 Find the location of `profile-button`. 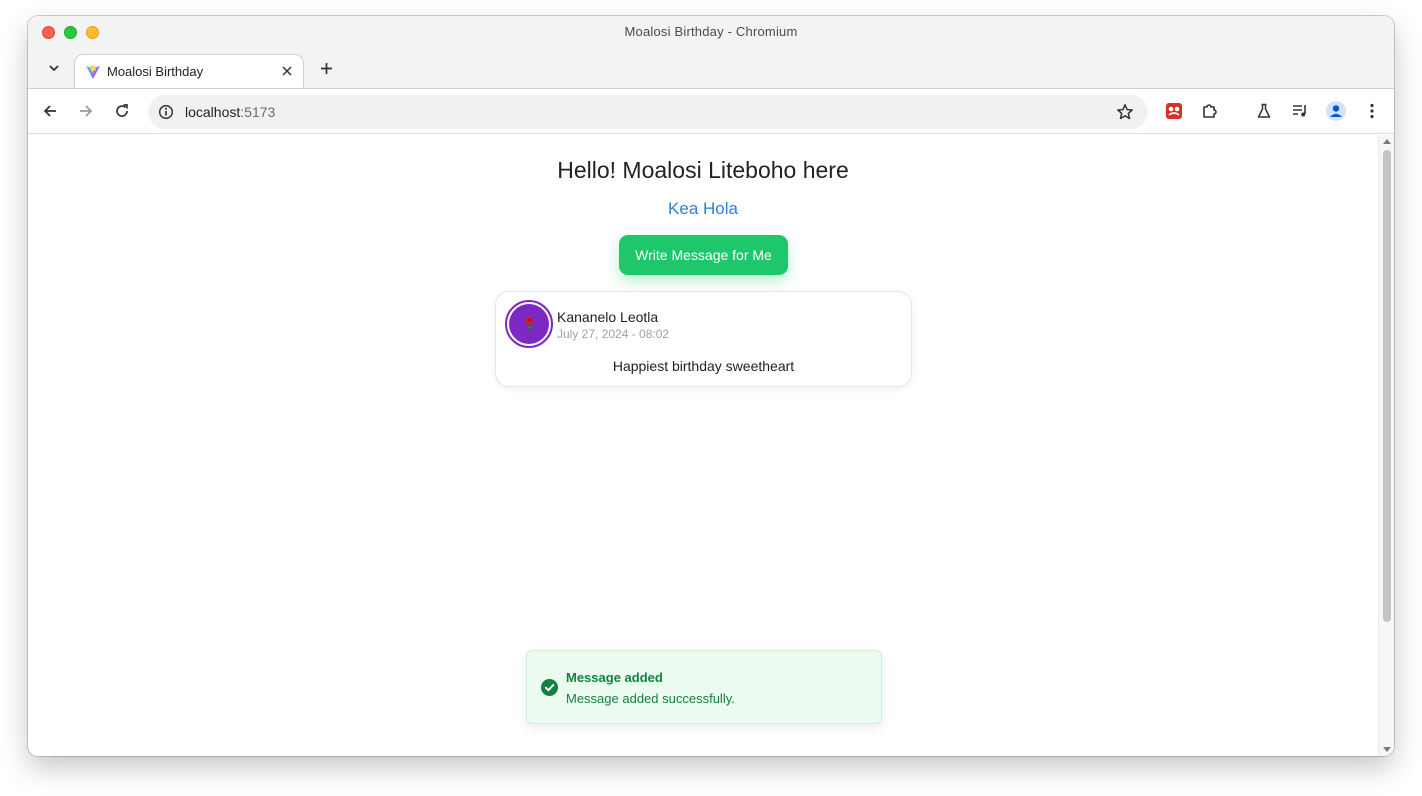

profile-button is located at coordinates (1336, 111).